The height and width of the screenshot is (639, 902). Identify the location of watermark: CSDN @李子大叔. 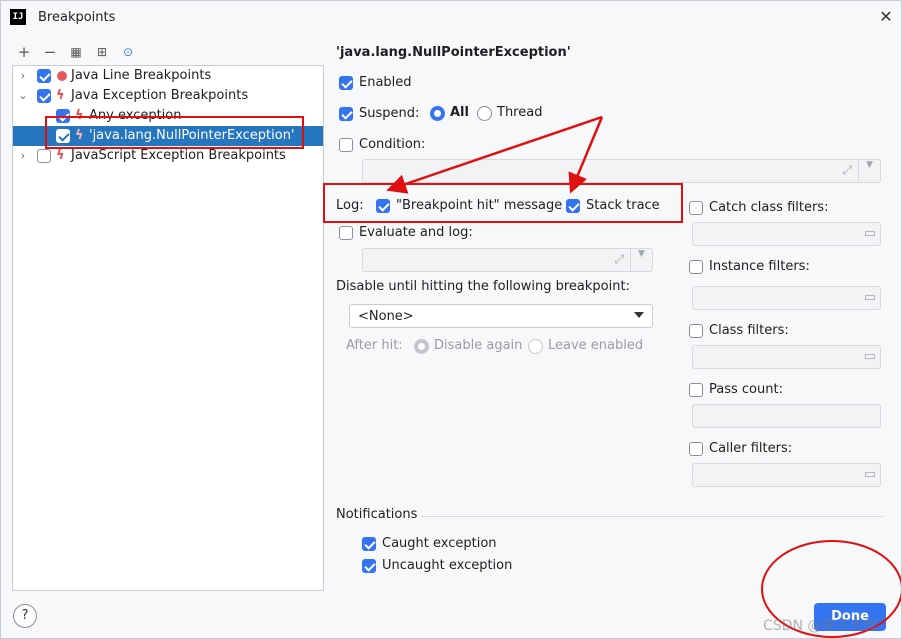
(820, 626).